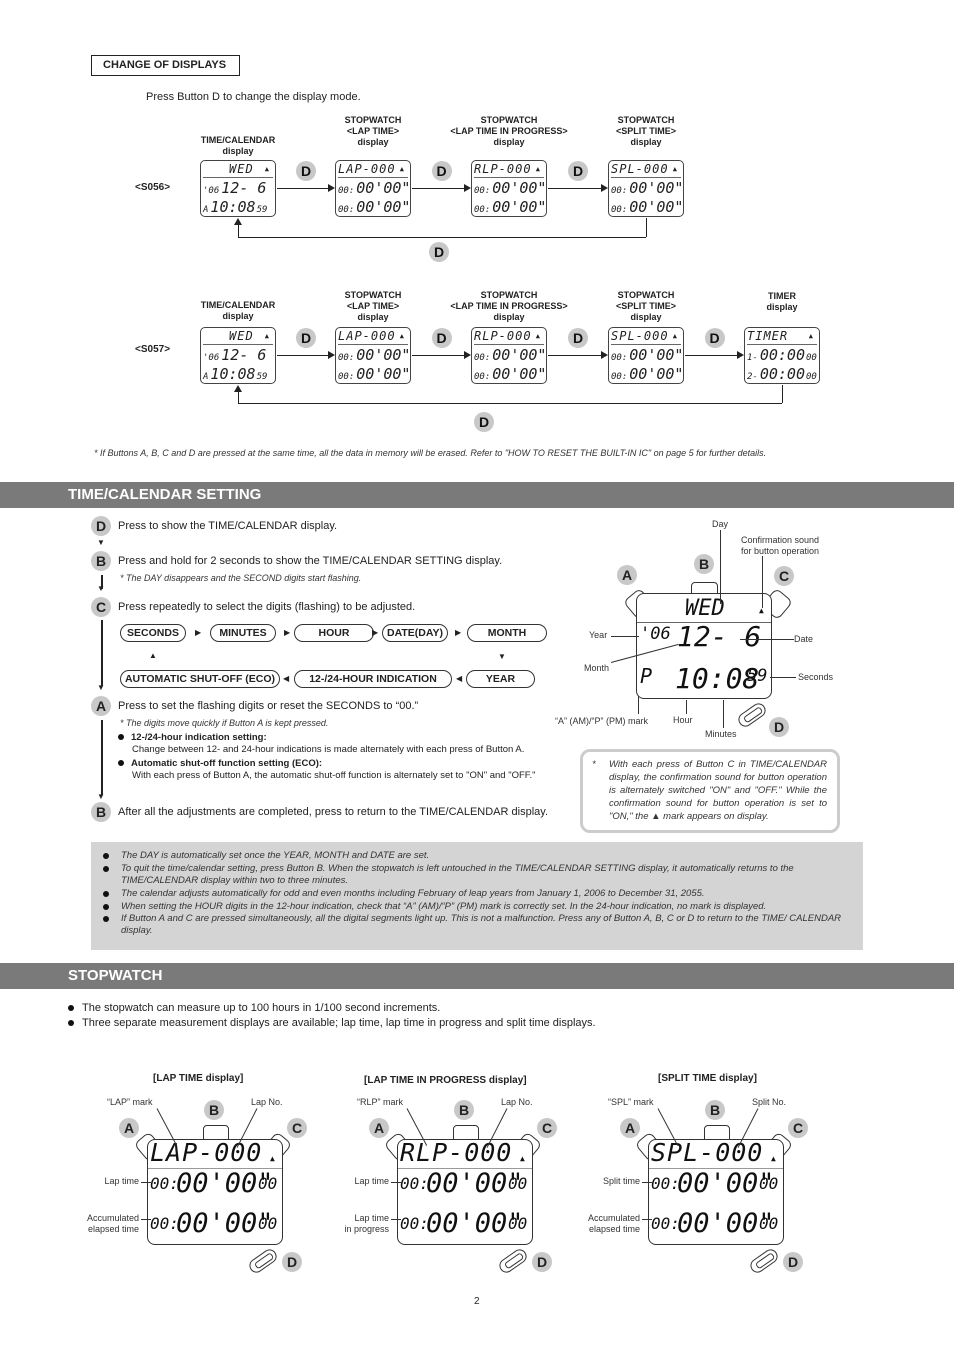 Image resolution: width=954 pixels, height=1351 pixels. I want to click on label-hour: Hour, so click(683, 720).